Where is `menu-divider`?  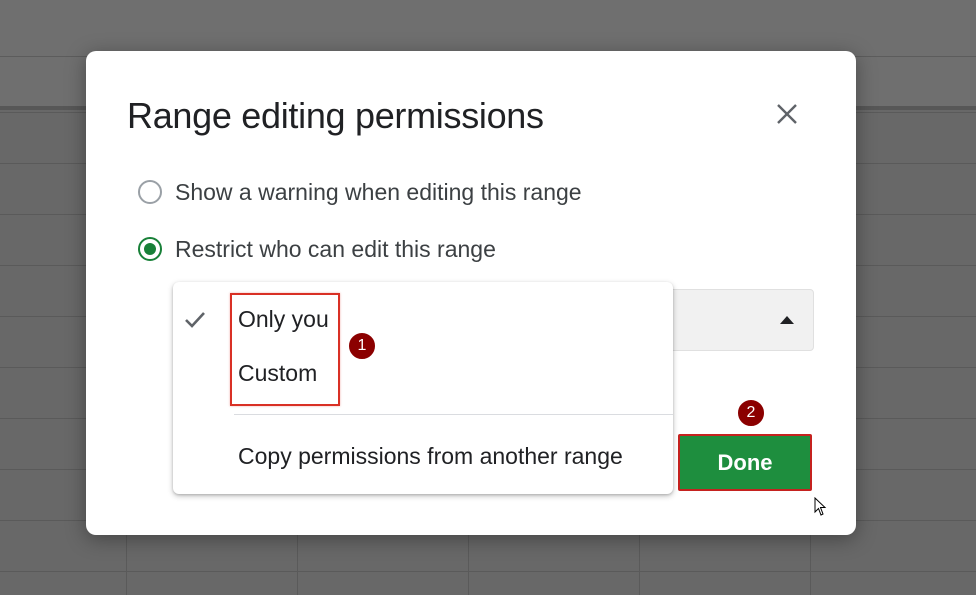 menu-divider is located at coordinates (453, 414).